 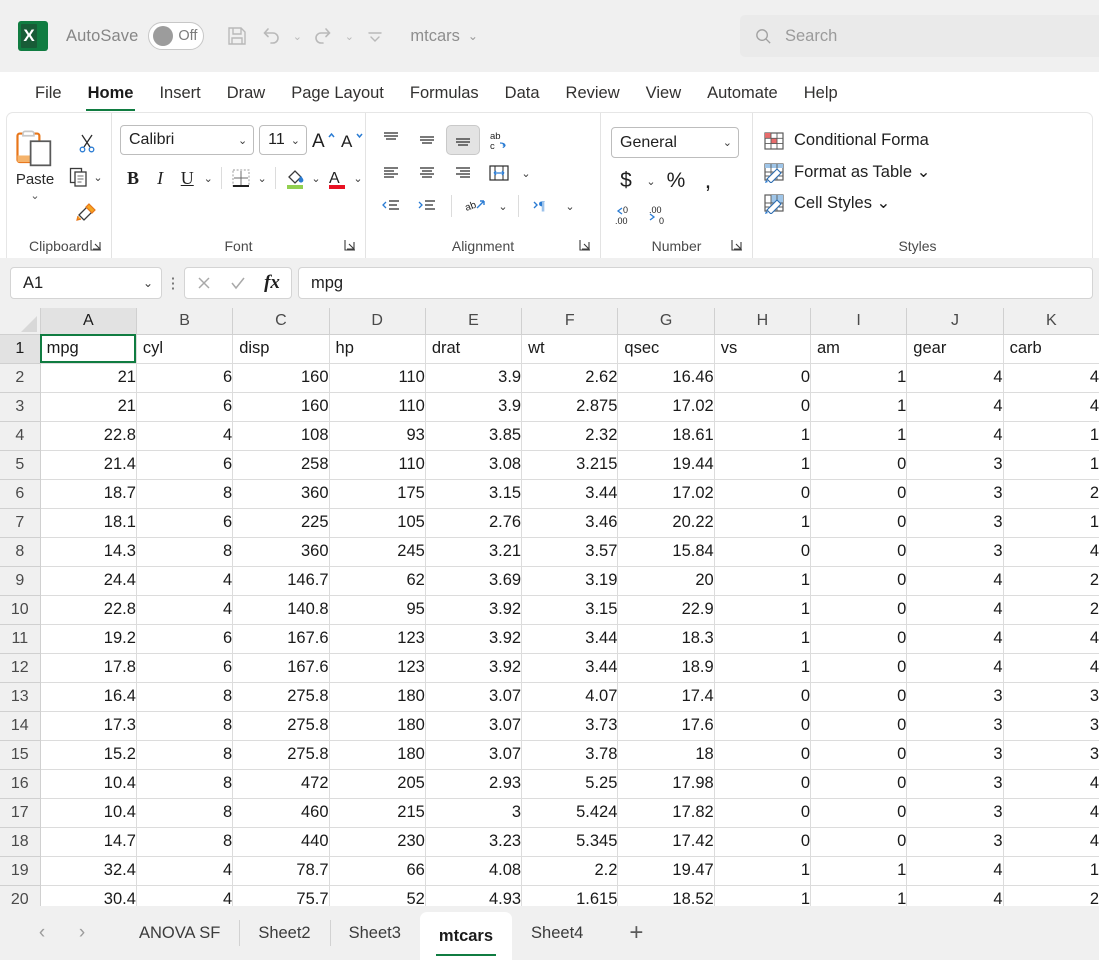 I want to click on cell-K4: 1, so click(x=1051, y=436).